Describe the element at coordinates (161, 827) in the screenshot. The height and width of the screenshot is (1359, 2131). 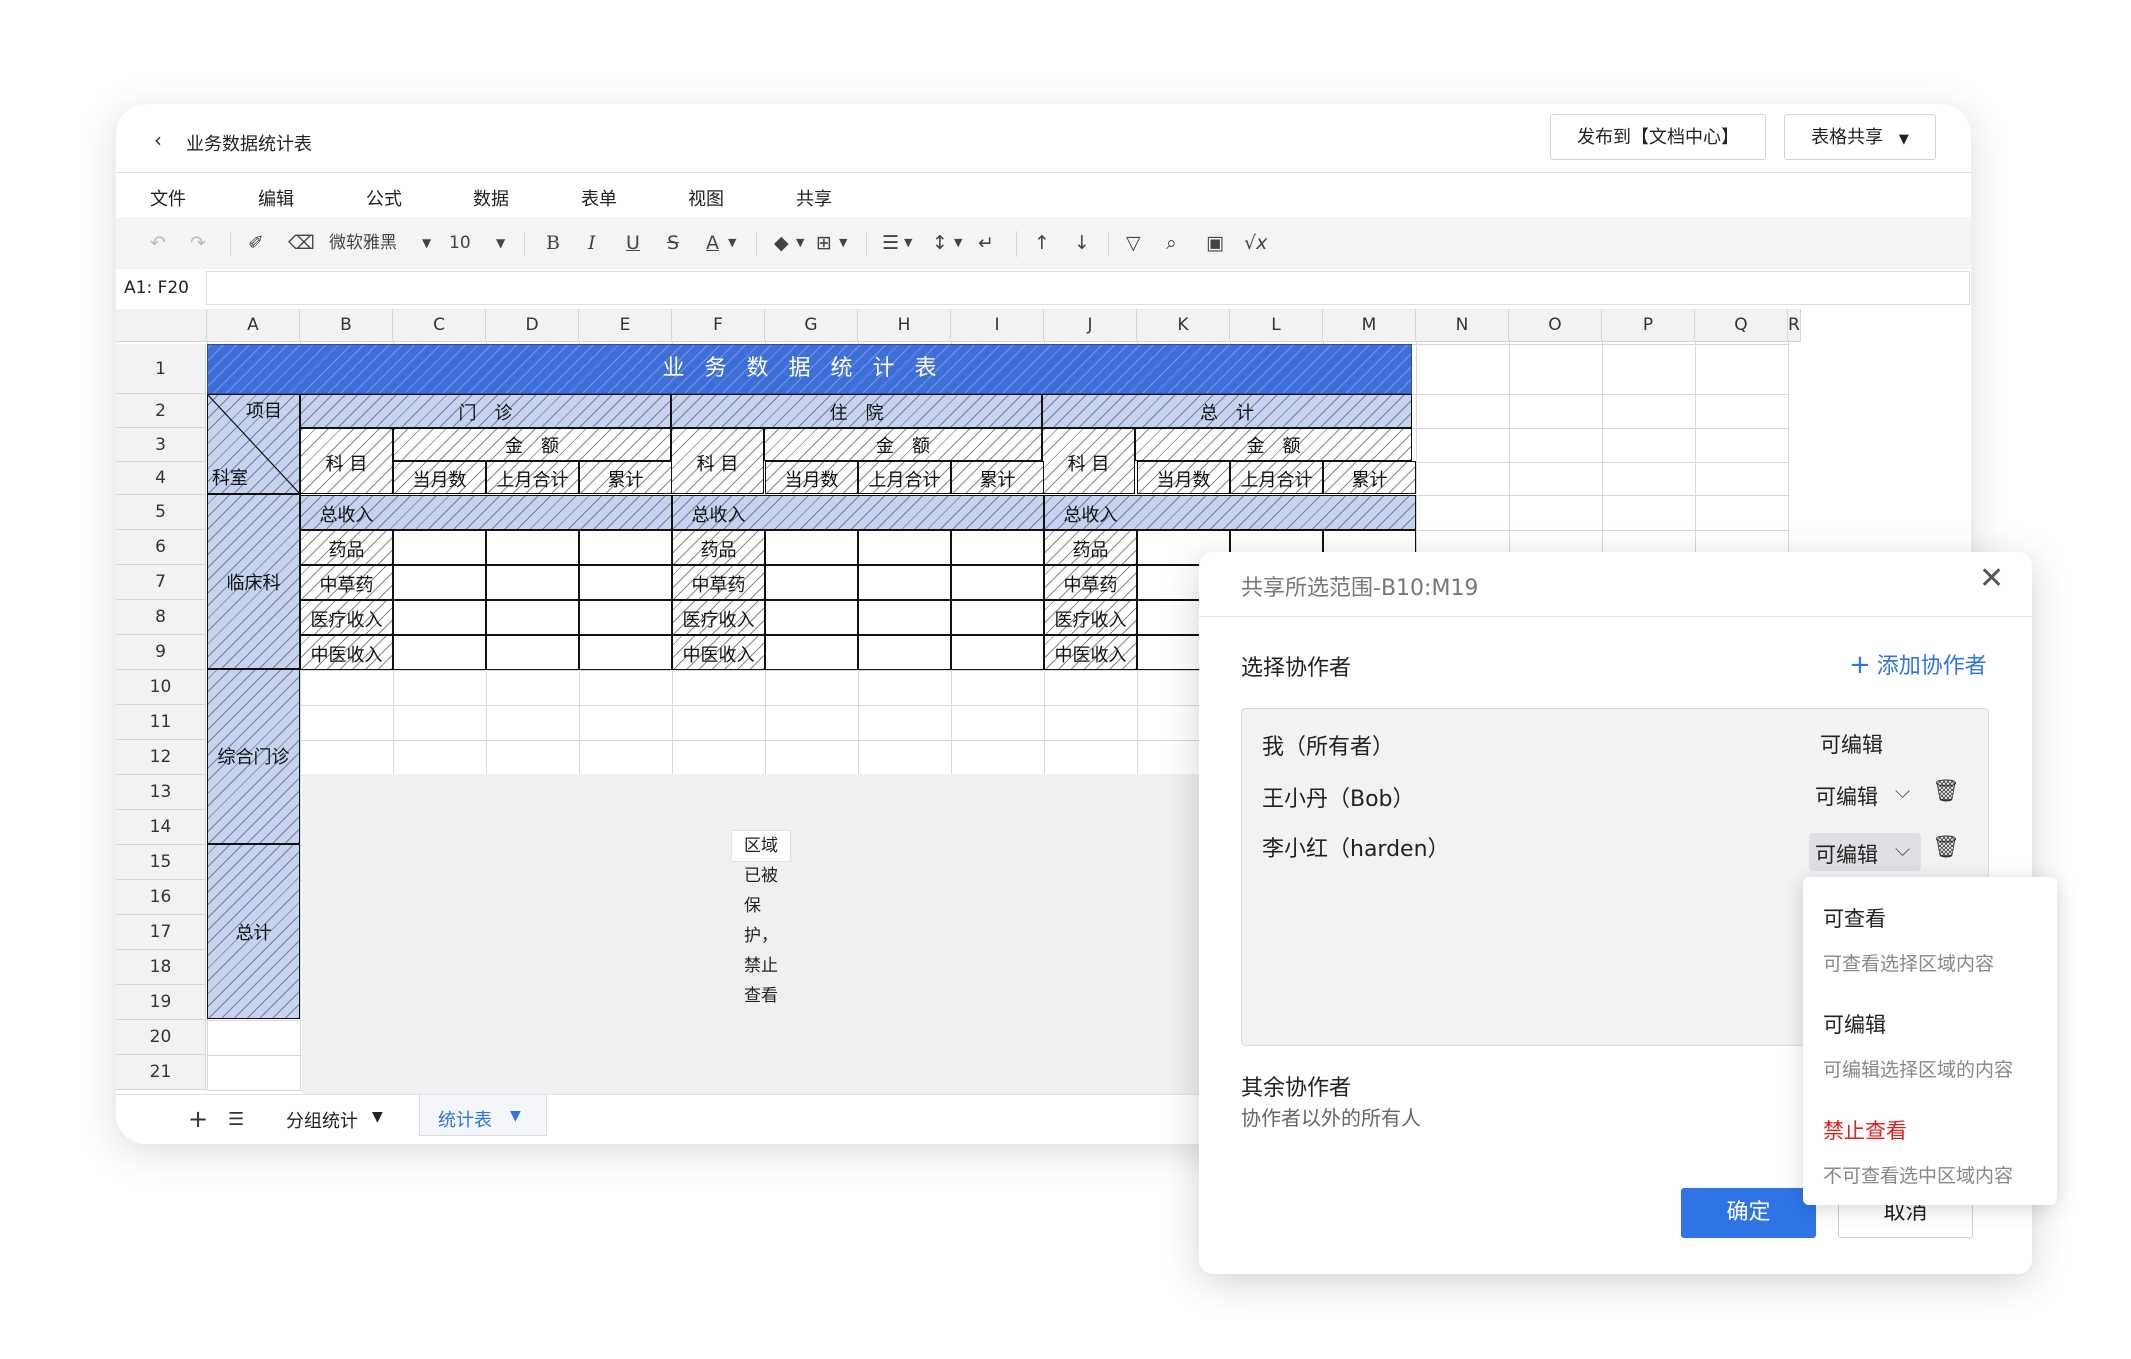
I see `row-header-14: 14` at that location.